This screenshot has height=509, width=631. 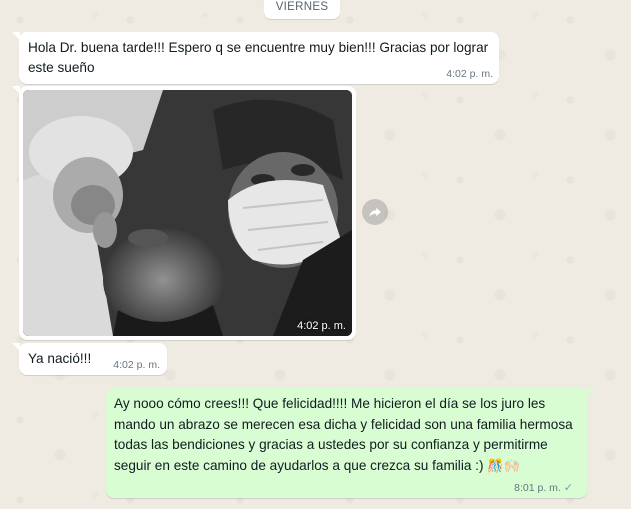 What do you see at coordinates (568, 487) in the screenshot?
I see `single-check-icon: ✓` at bounding box center [568, 487].